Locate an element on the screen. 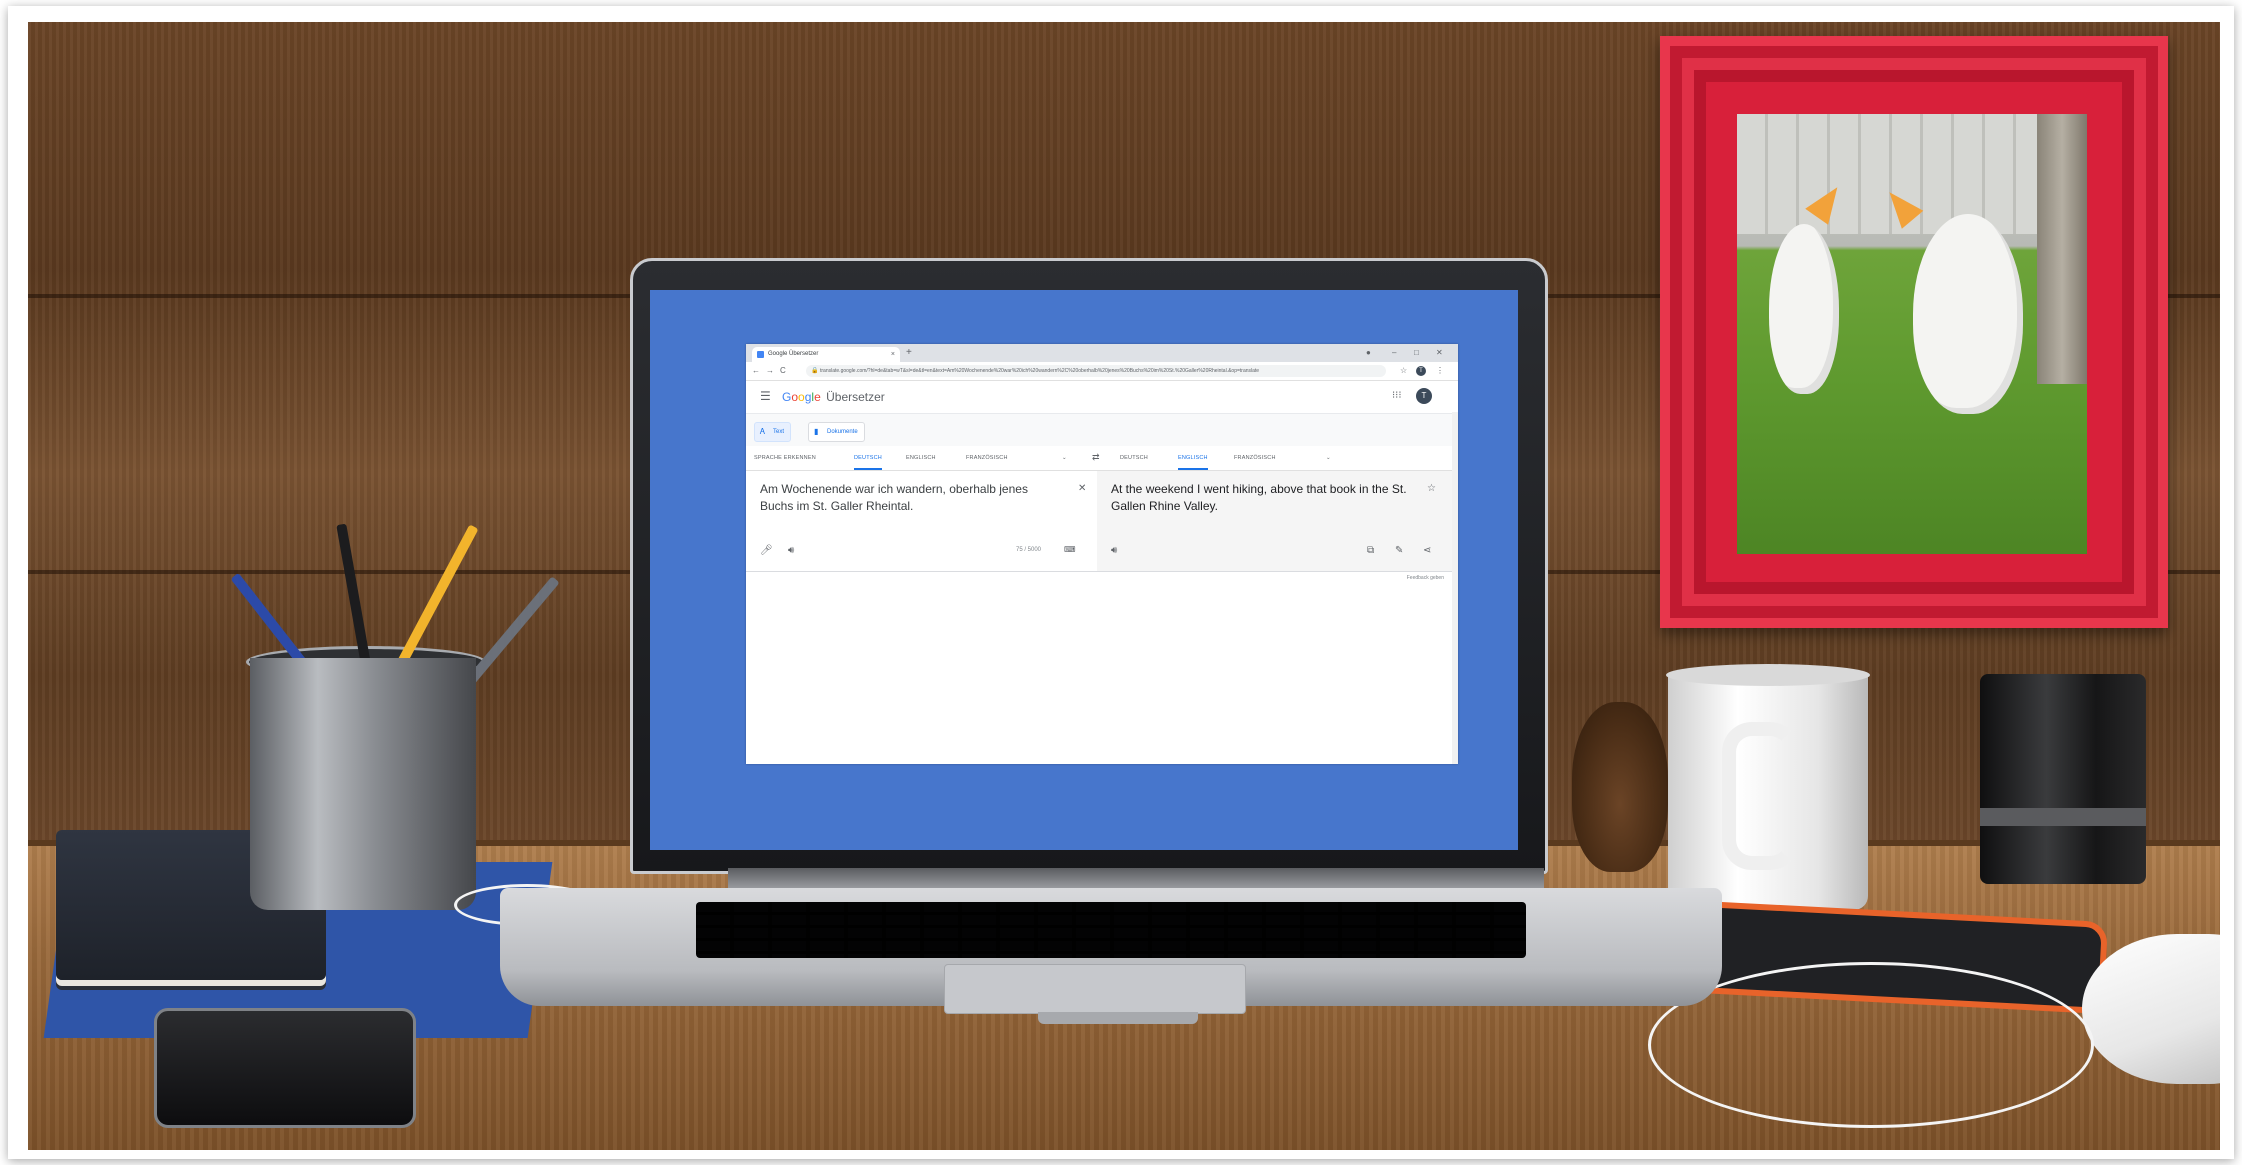 The width and height of the screenshot is (2242, 1165). keyboard-icon: ⌨ is located at coordinates (1070, 549).